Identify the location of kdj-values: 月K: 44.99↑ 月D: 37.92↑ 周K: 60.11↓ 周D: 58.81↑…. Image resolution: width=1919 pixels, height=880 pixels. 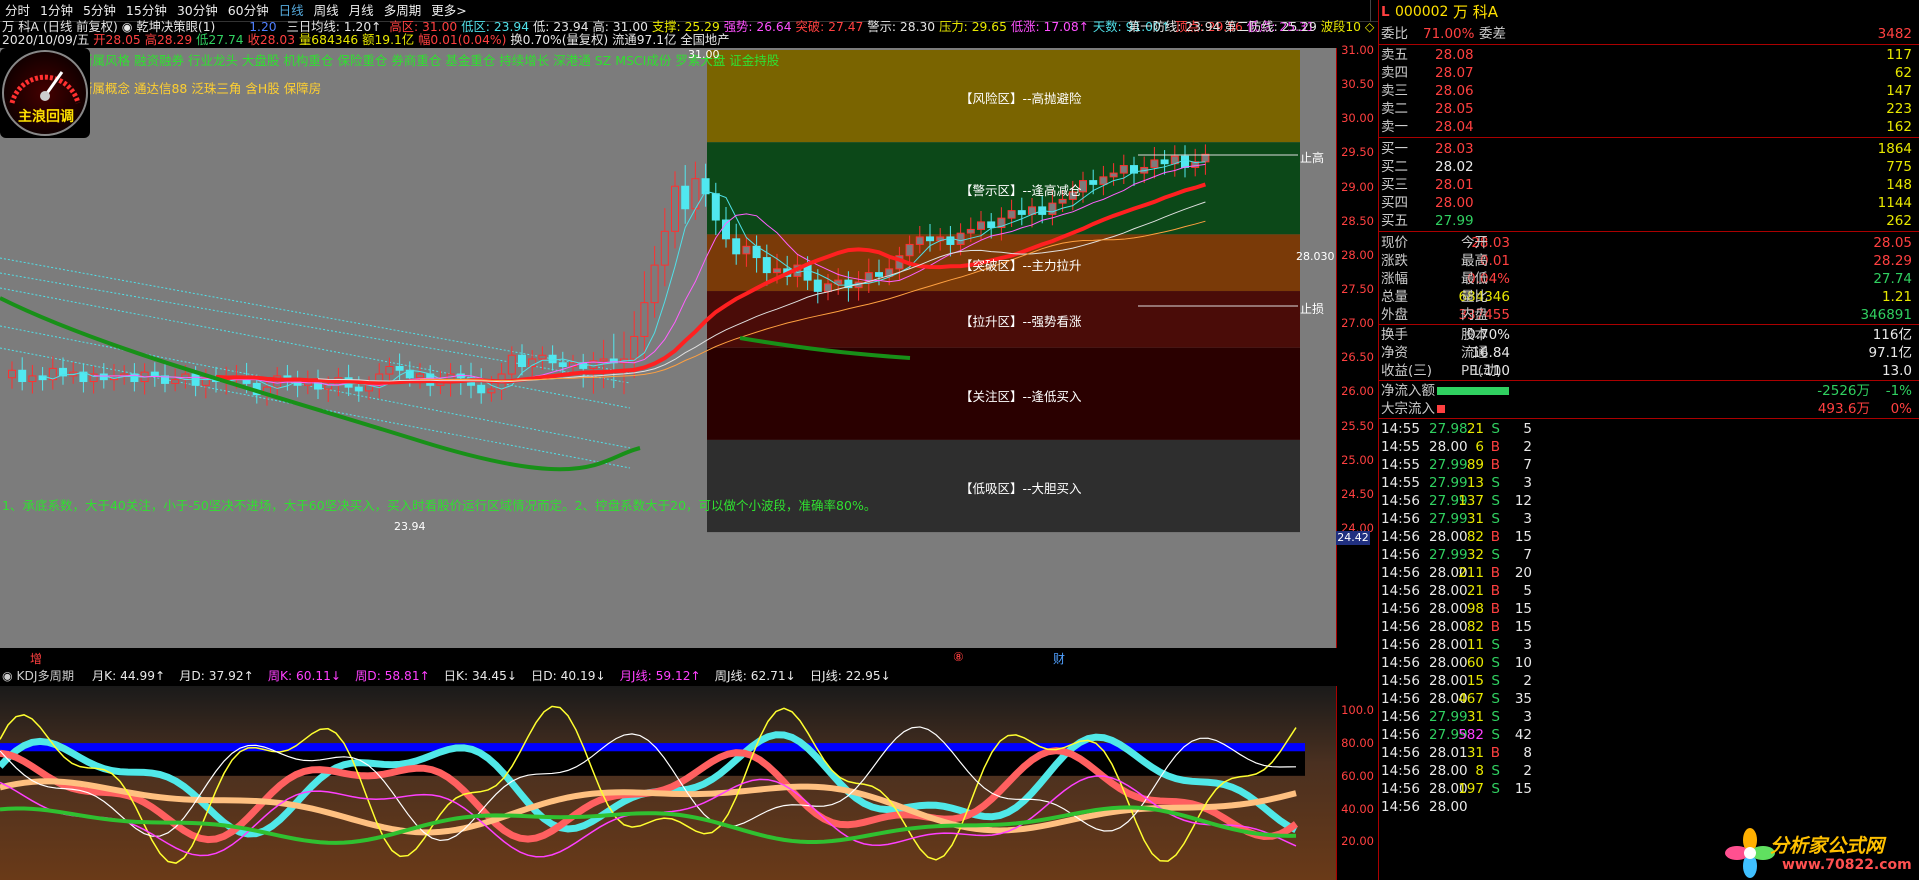
(484, 676).